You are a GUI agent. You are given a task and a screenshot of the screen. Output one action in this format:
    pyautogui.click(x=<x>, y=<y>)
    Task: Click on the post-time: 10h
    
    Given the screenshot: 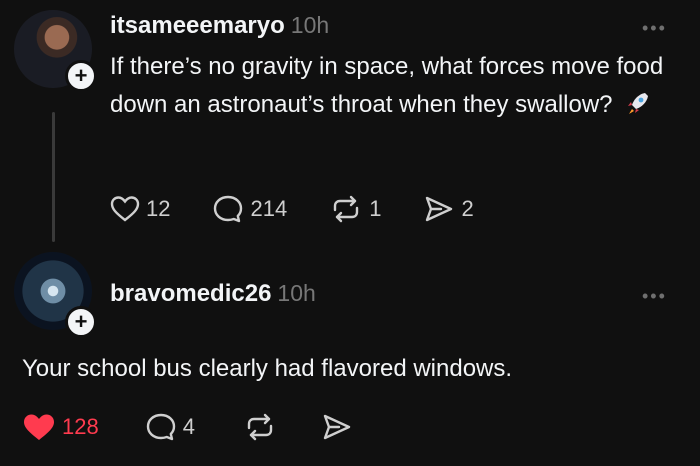 What is the action you would take?
    pyautogui.click(x=310, y=25)
    